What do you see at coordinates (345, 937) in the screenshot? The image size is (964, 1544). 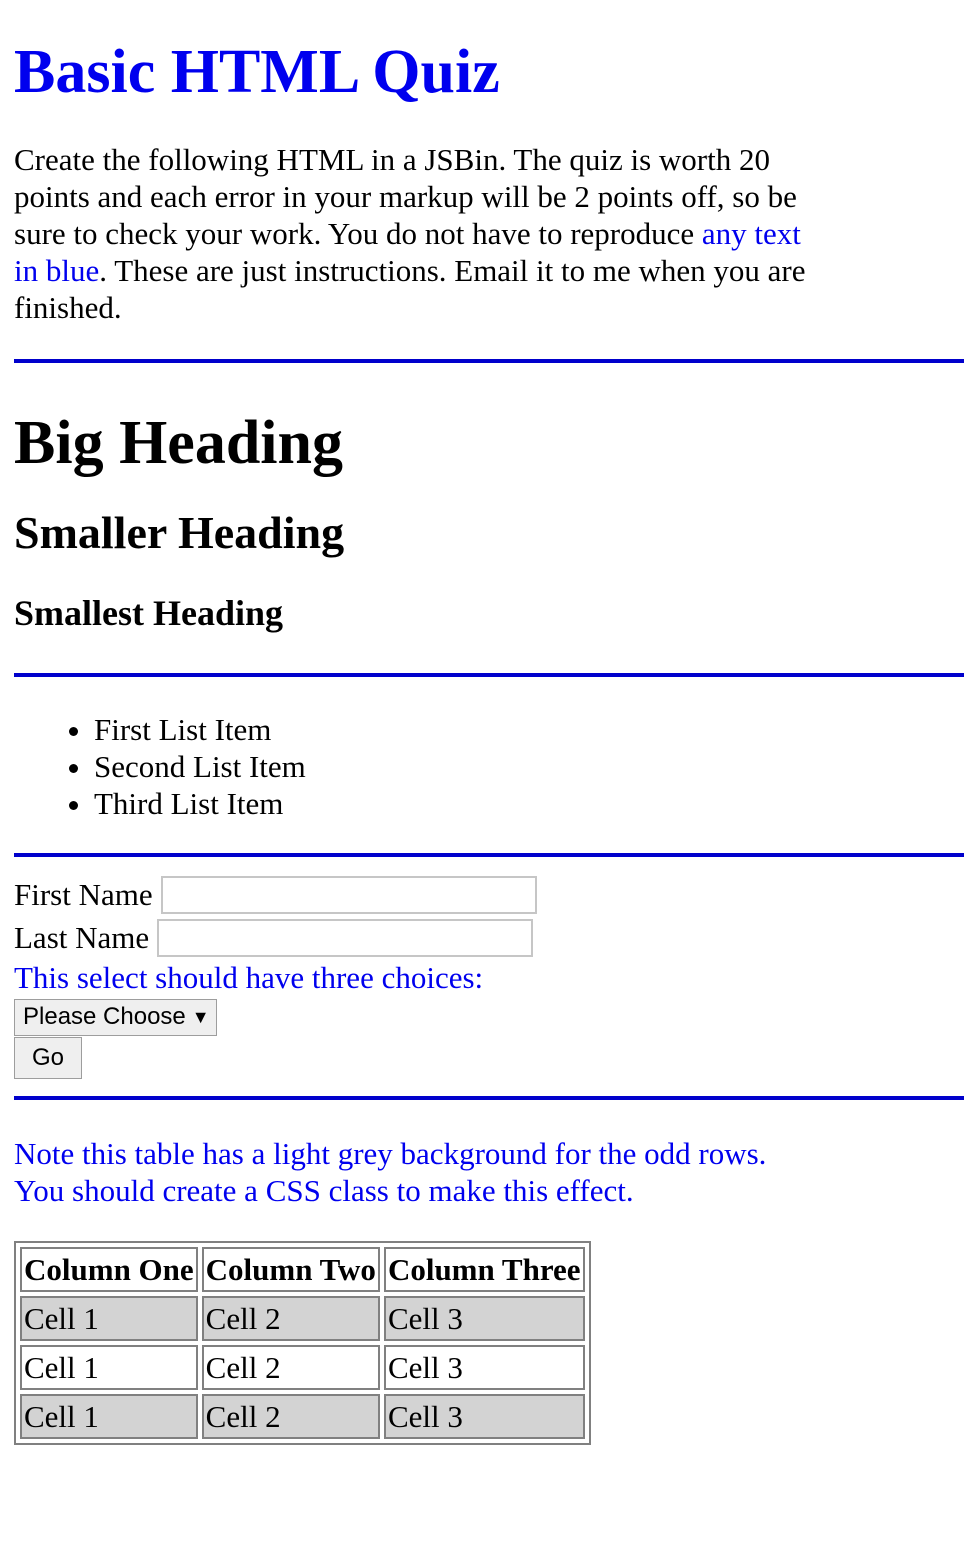 I see `last-name-input` at bounding box center [345, 937].